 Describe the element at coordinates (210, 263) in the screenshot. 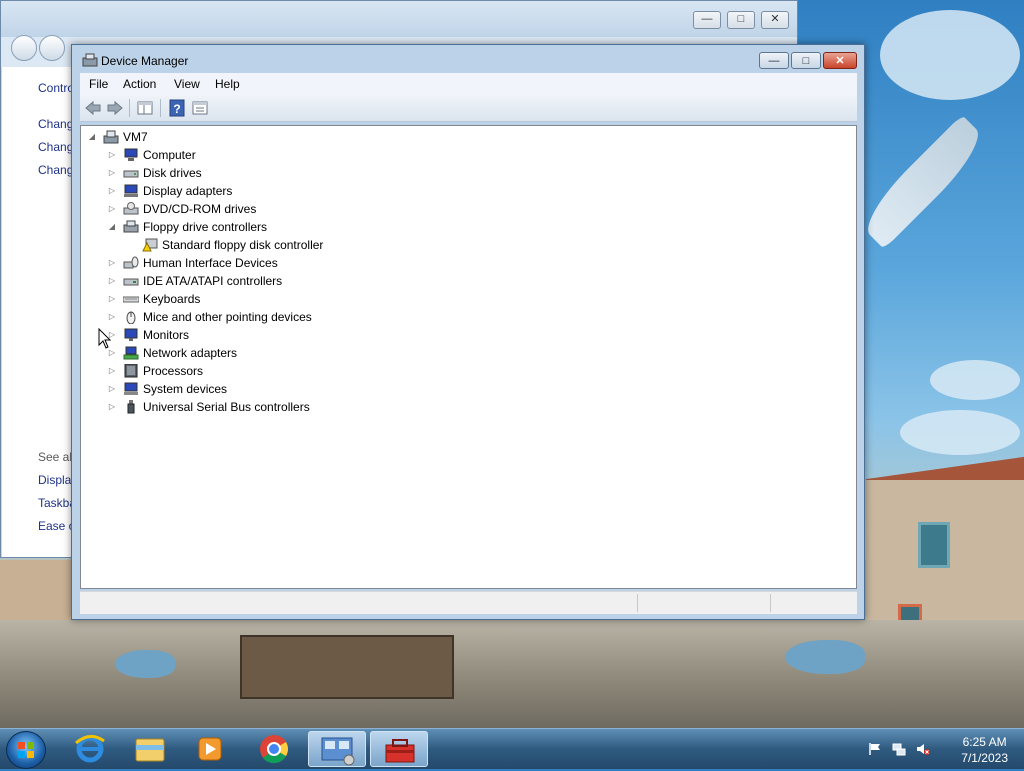

I see `tree-category-label: Human Interface Devices` at that location.